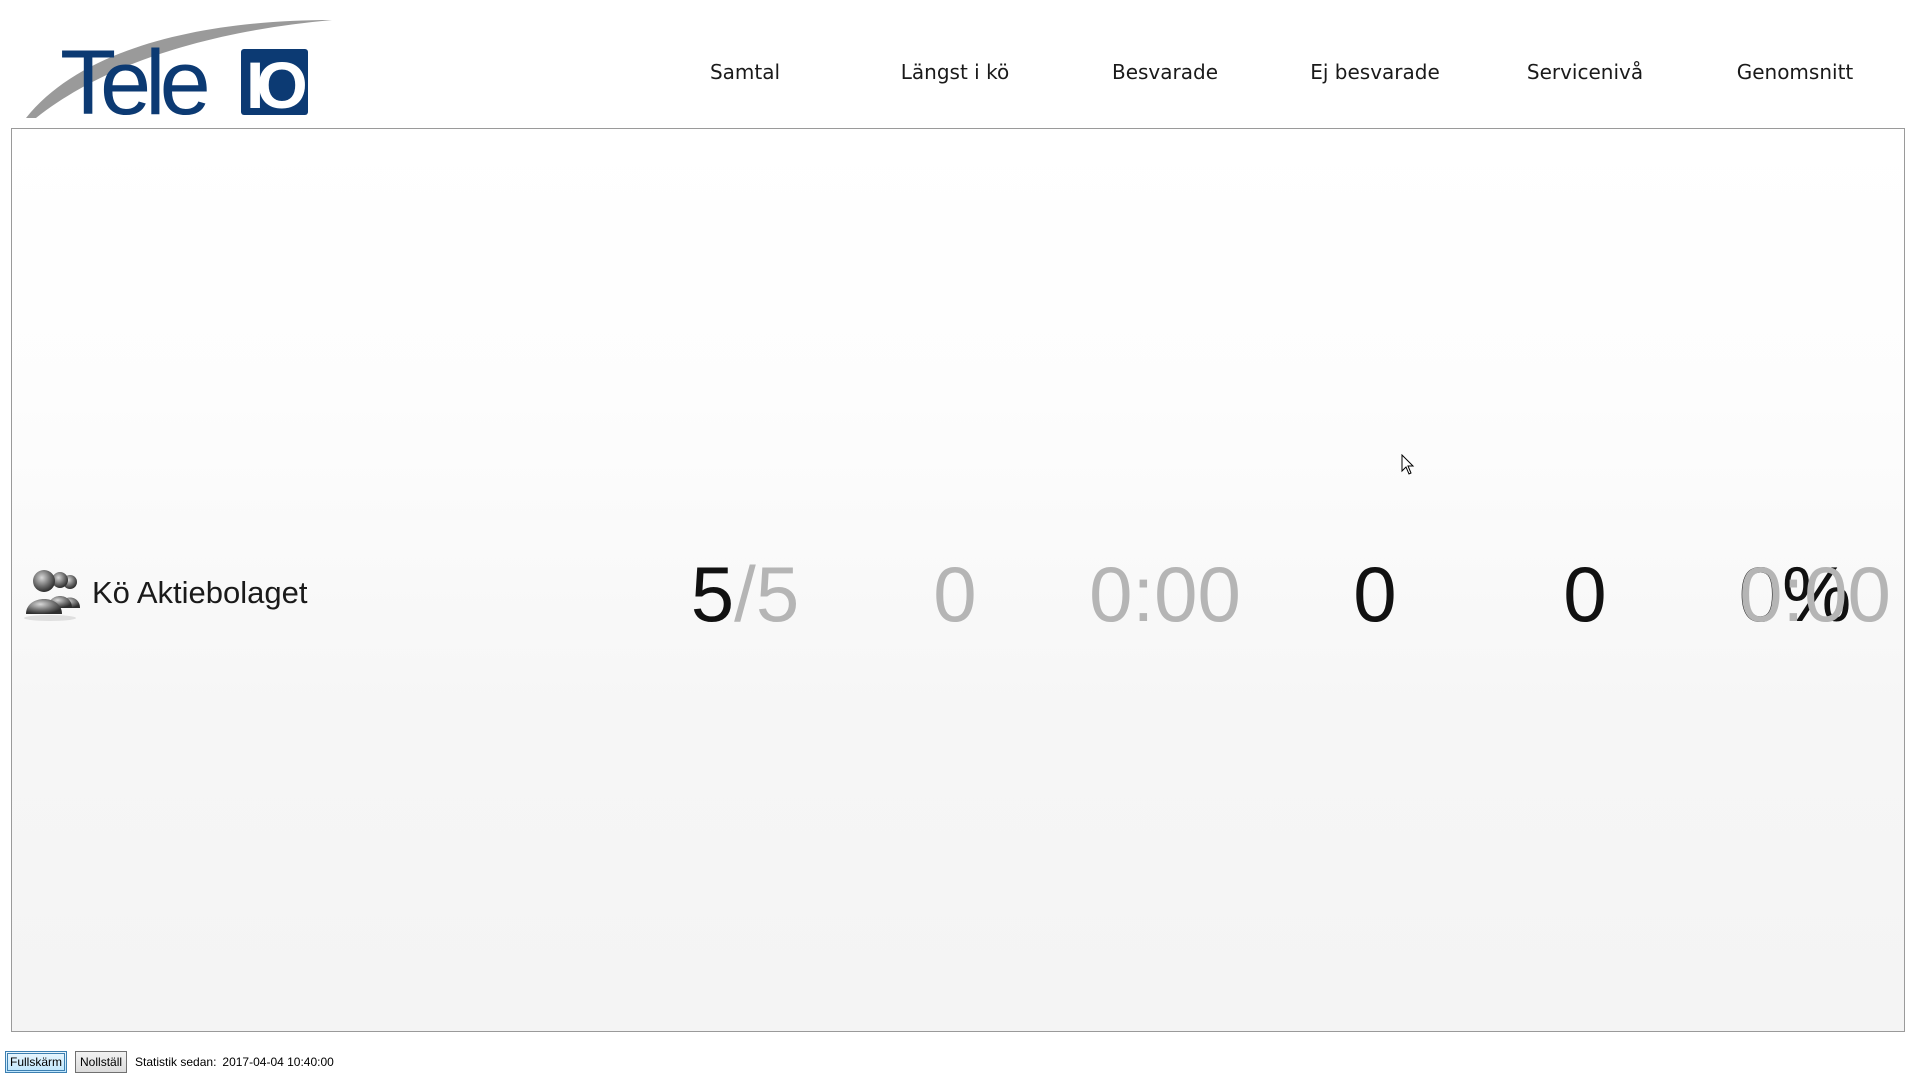 This screenshot has height=1080, width=1914. I want to click on header-genomsnitt: Genomsnitt, so click(1795, 72).